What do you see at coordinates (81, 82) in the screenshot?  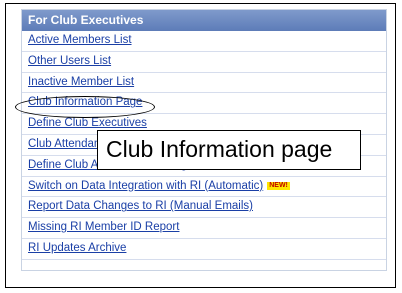 I see `inactive-members-link: Inactive Member List` at bounding box center [81, 82].